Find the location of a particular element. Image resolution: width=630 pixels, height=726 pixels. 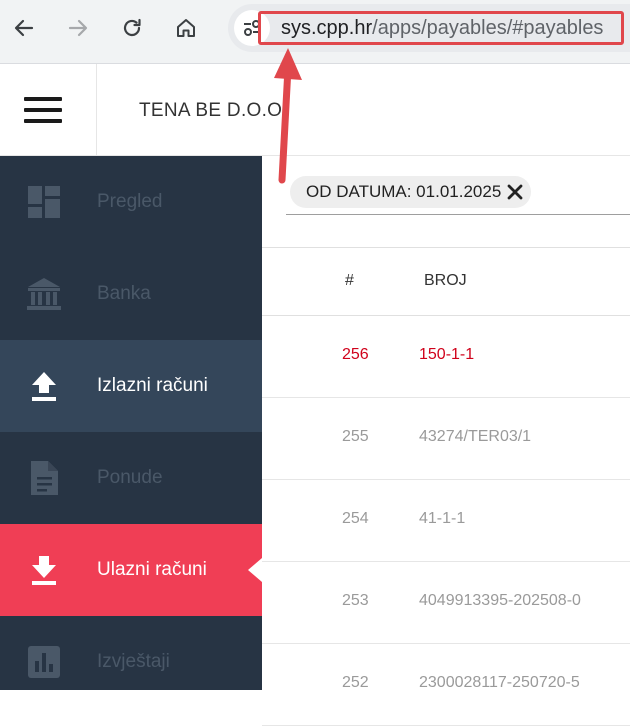

home-icon is located at coordinates (186, 28).